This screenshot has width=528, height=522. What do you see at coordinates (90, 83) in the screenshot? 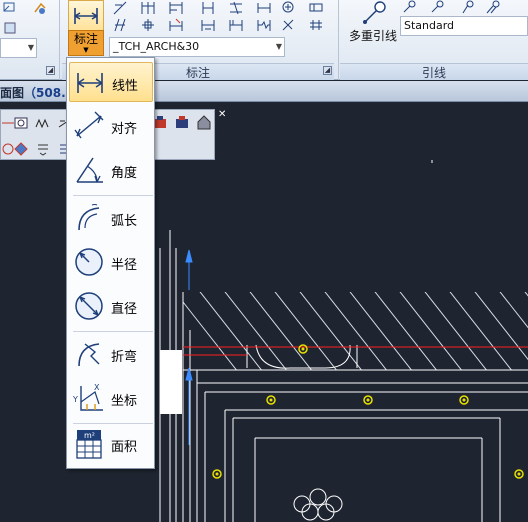
I see `linear-dimension-icon` at bounding box center [90, 83].